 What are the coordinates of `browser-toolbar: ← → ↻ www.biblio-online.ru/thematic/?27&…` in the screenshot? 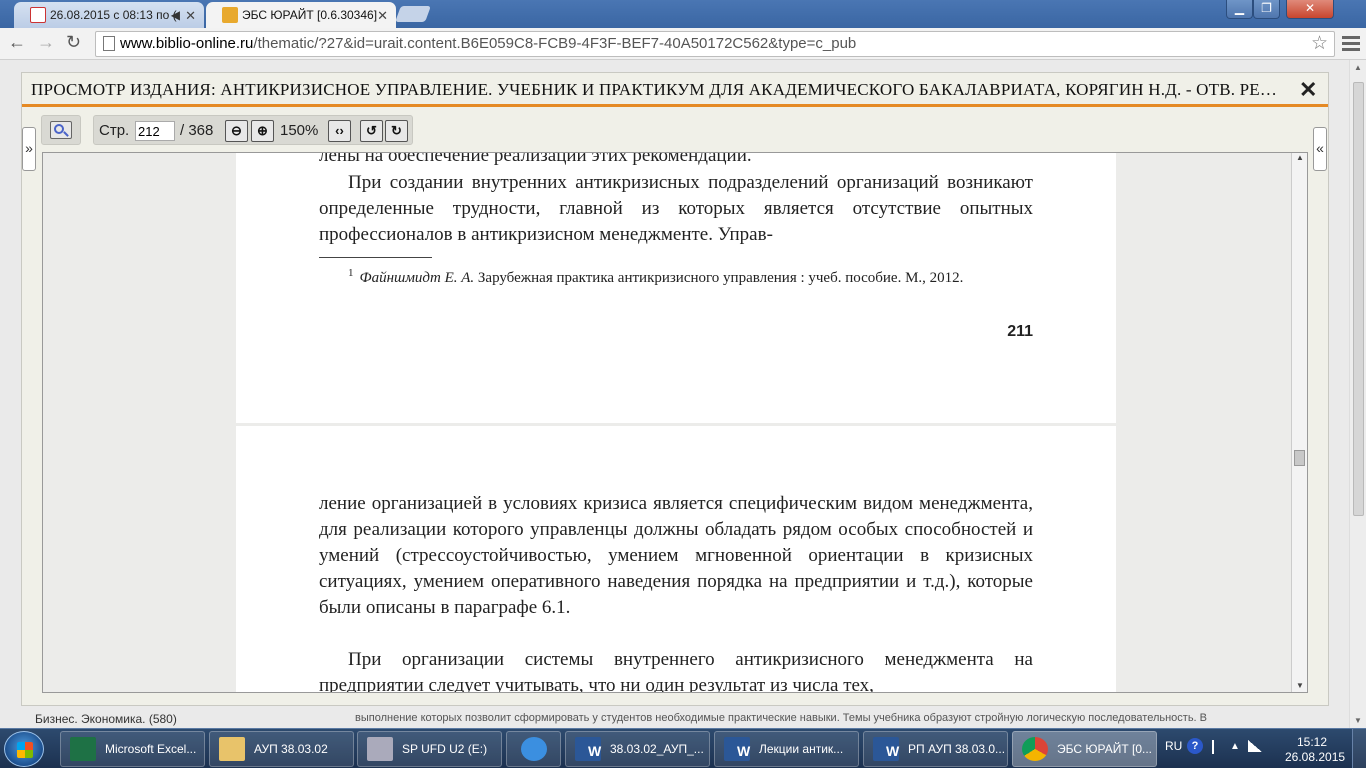 It's located at (683, 44).